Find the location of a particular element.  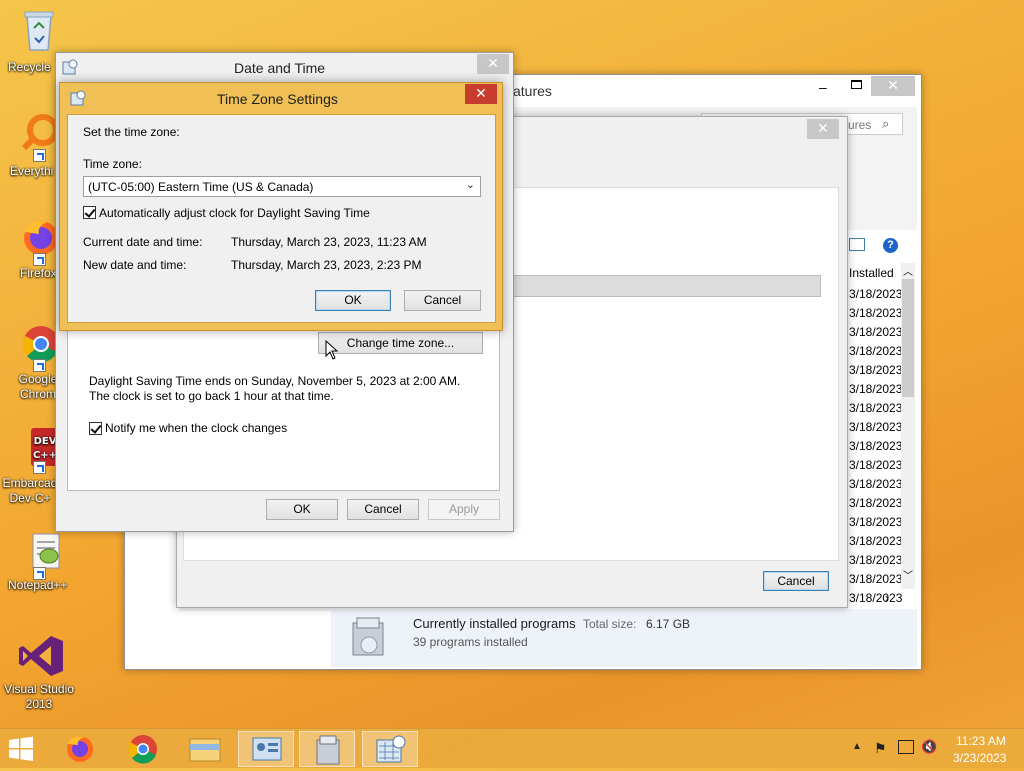

programs-count: 39 programs installed is located at coordinates (470, 642).